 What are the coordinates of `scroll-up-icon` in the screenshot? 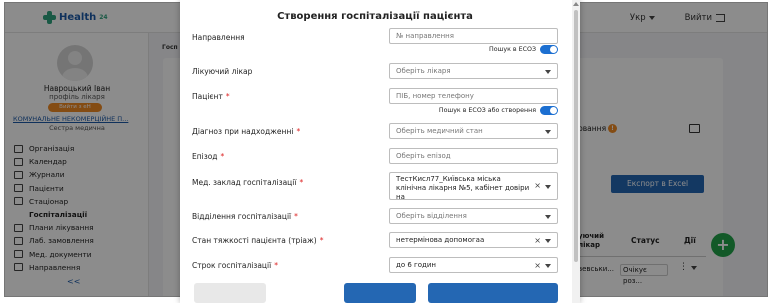 It's located at (576, 4).